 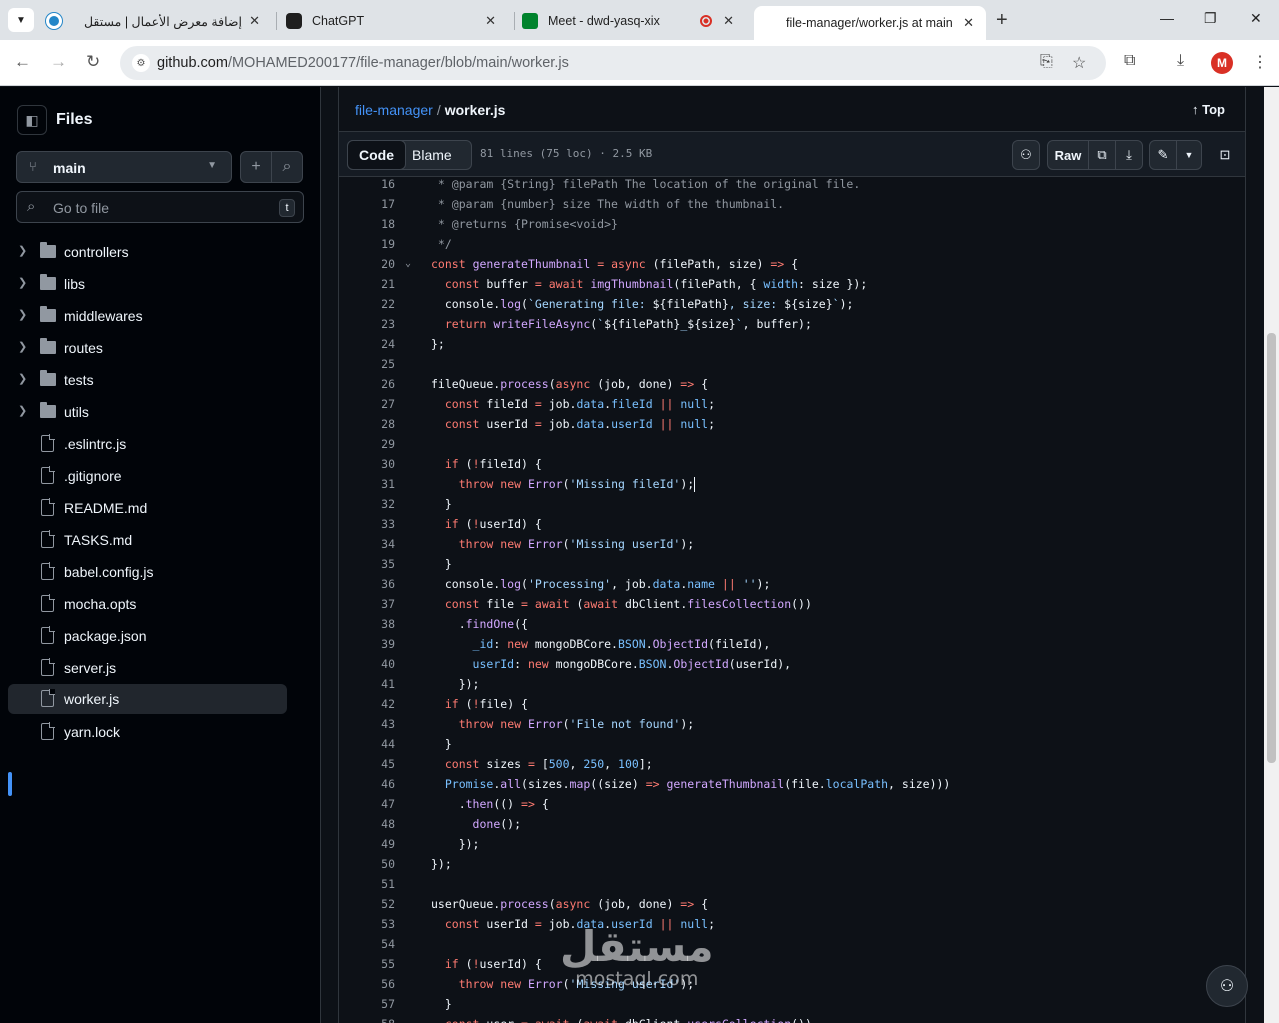 I want to click on tree-folder-routes: ❯ routes, so click(x=147, y=348).